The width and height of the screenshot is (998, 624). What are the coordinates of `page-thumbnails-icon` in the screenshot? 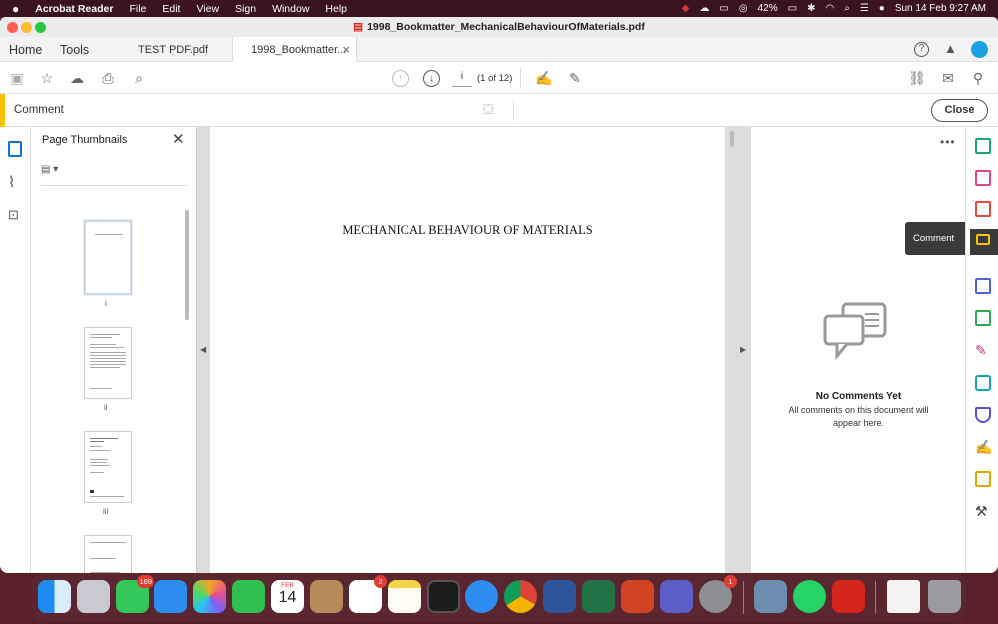 It's located at (15, 149).